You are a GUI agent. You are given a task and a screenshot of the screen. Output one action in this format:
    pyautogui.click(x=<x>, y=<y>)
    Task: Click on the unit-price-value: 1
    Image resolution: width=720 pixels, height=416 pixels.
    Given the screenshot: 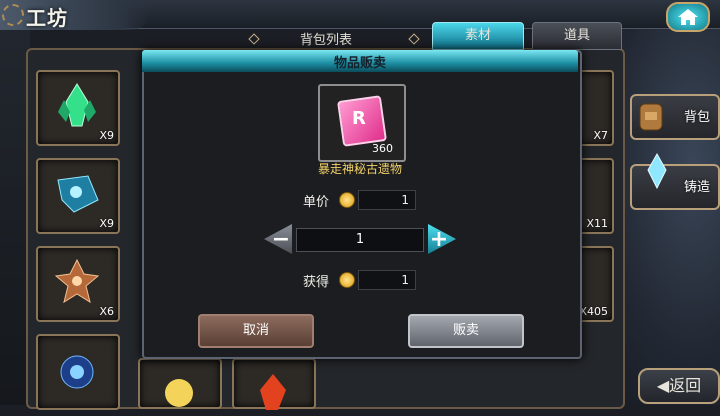 What is the action you would take?
    pyautogui.click(x=387, y=200)
    